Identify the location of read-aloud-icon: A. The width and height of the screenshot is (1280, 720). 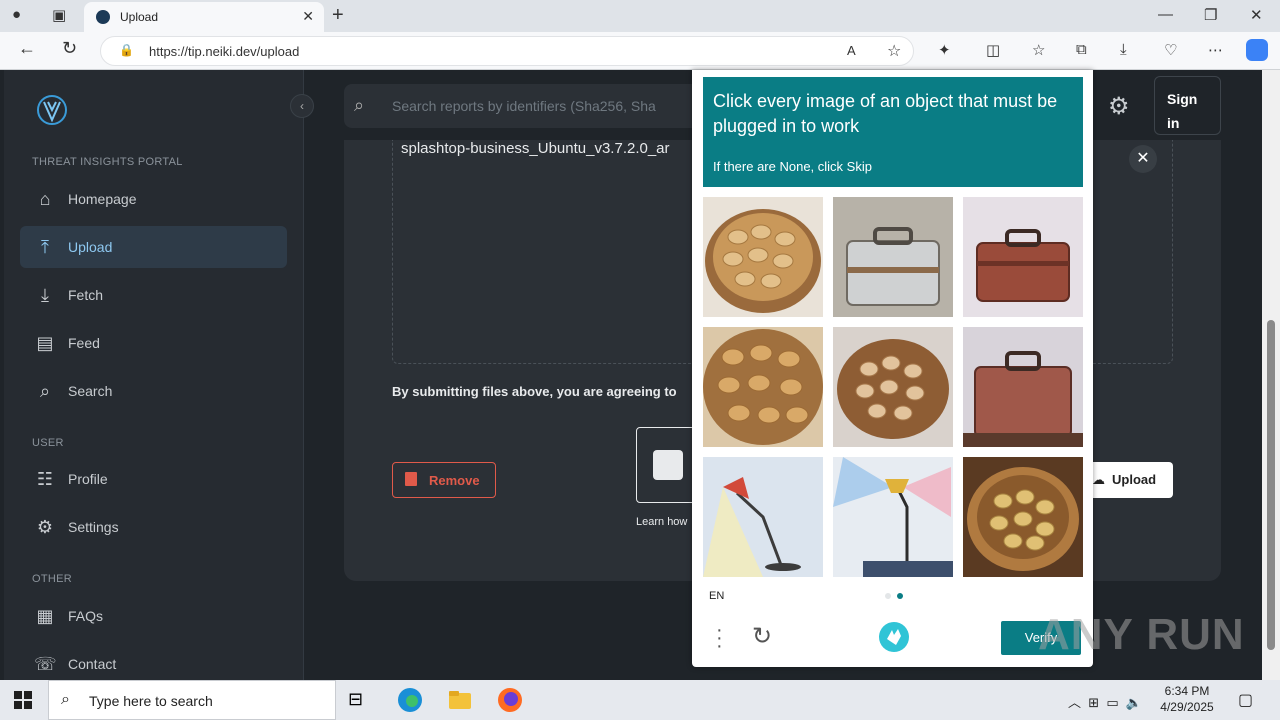
(851, 50).